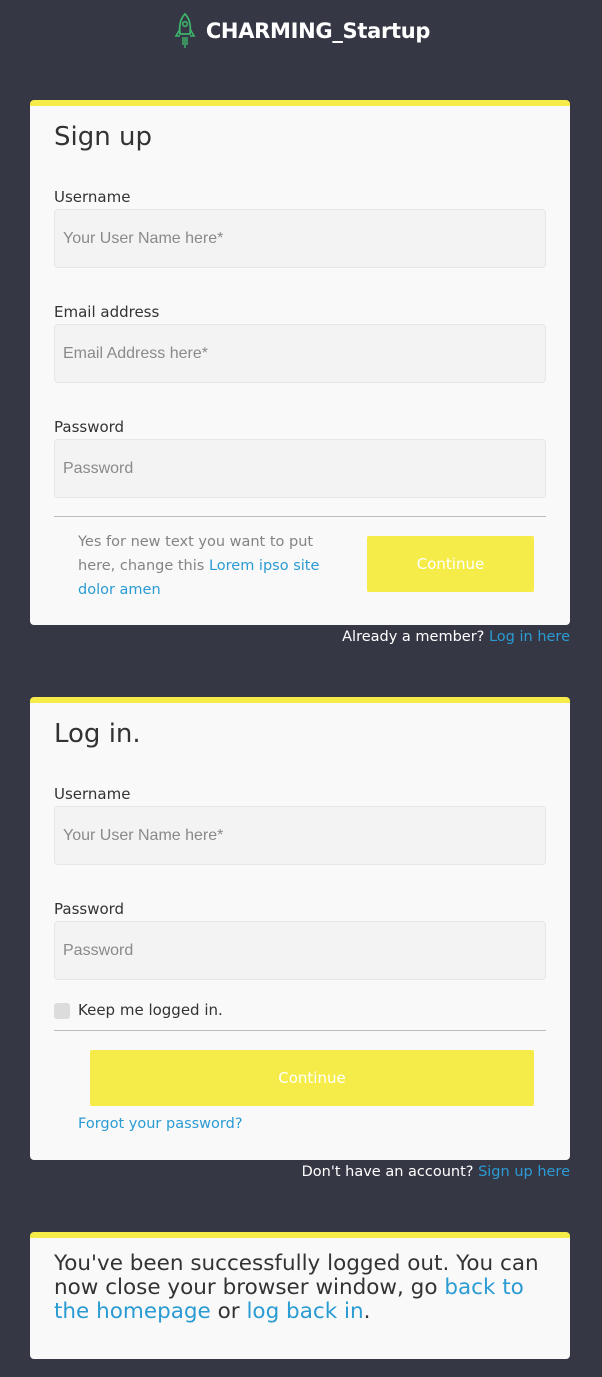 The height and width of the screenshot is (1377, 602). Describe the element at coordinates (97, 734) in the screenshot. I see `login-title: Log in.` at that location.